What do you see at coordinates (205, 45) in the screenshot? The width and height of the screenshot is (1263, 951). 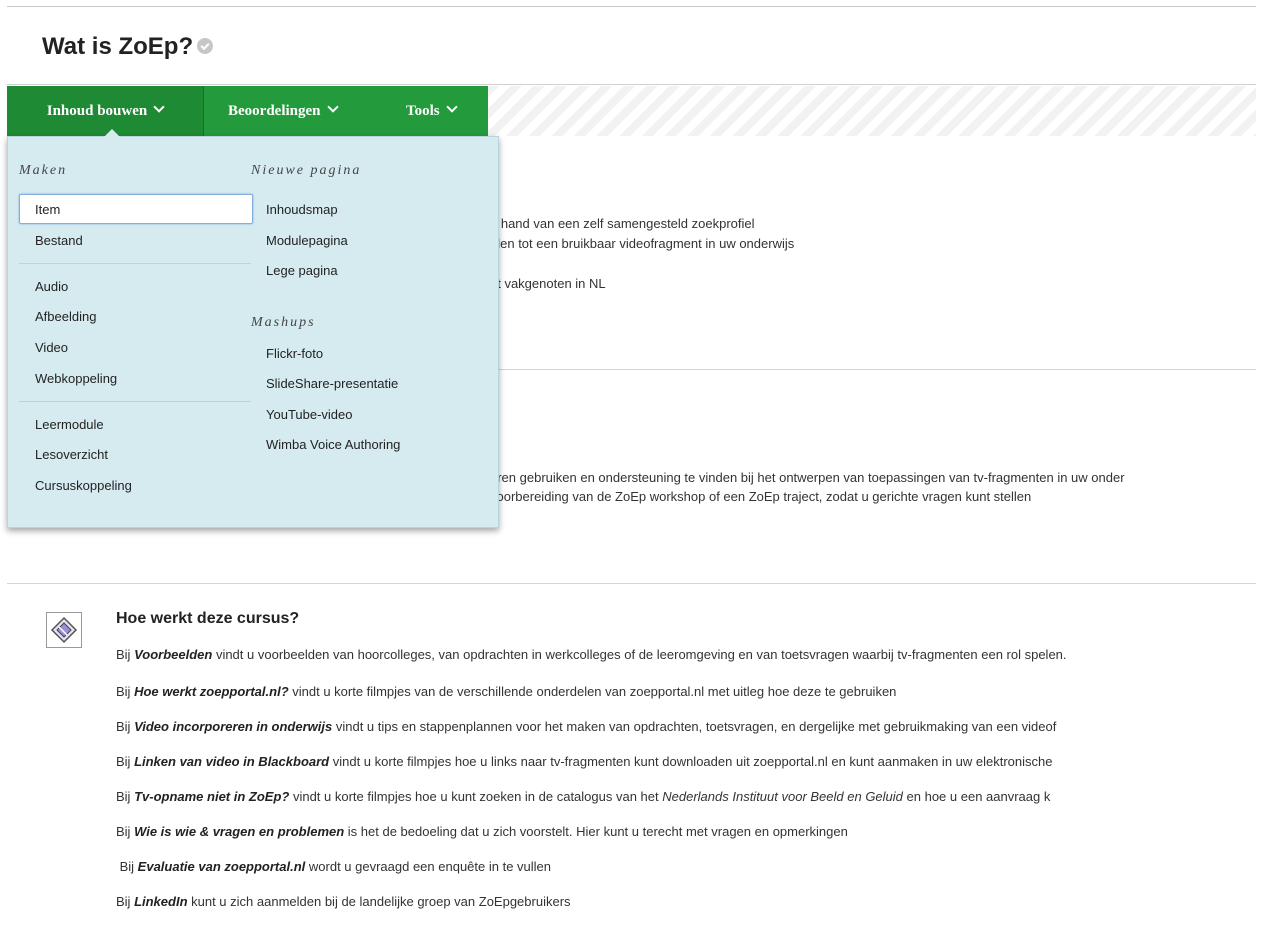 I see `check-circle-icon` at bounding box center [205, 45].